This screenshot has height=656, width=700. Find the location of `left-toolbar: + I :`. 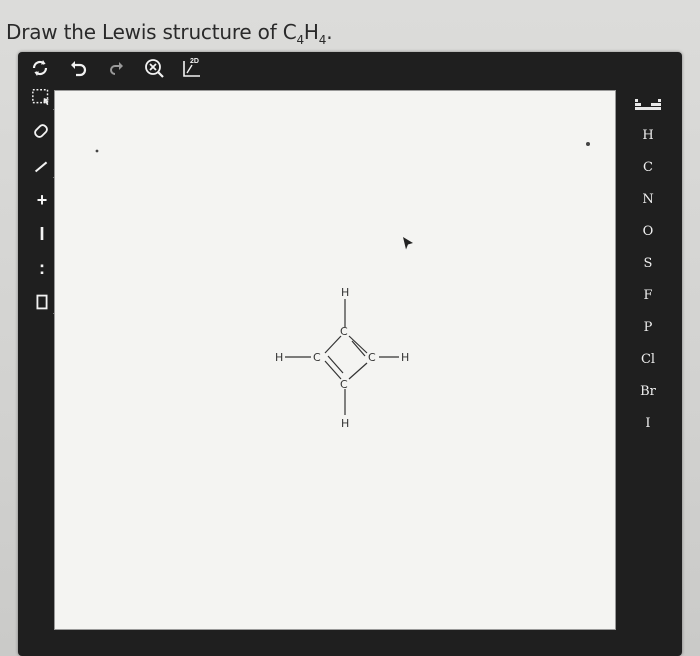

left-toolbar: + I : is located at coordinates (44, 200).